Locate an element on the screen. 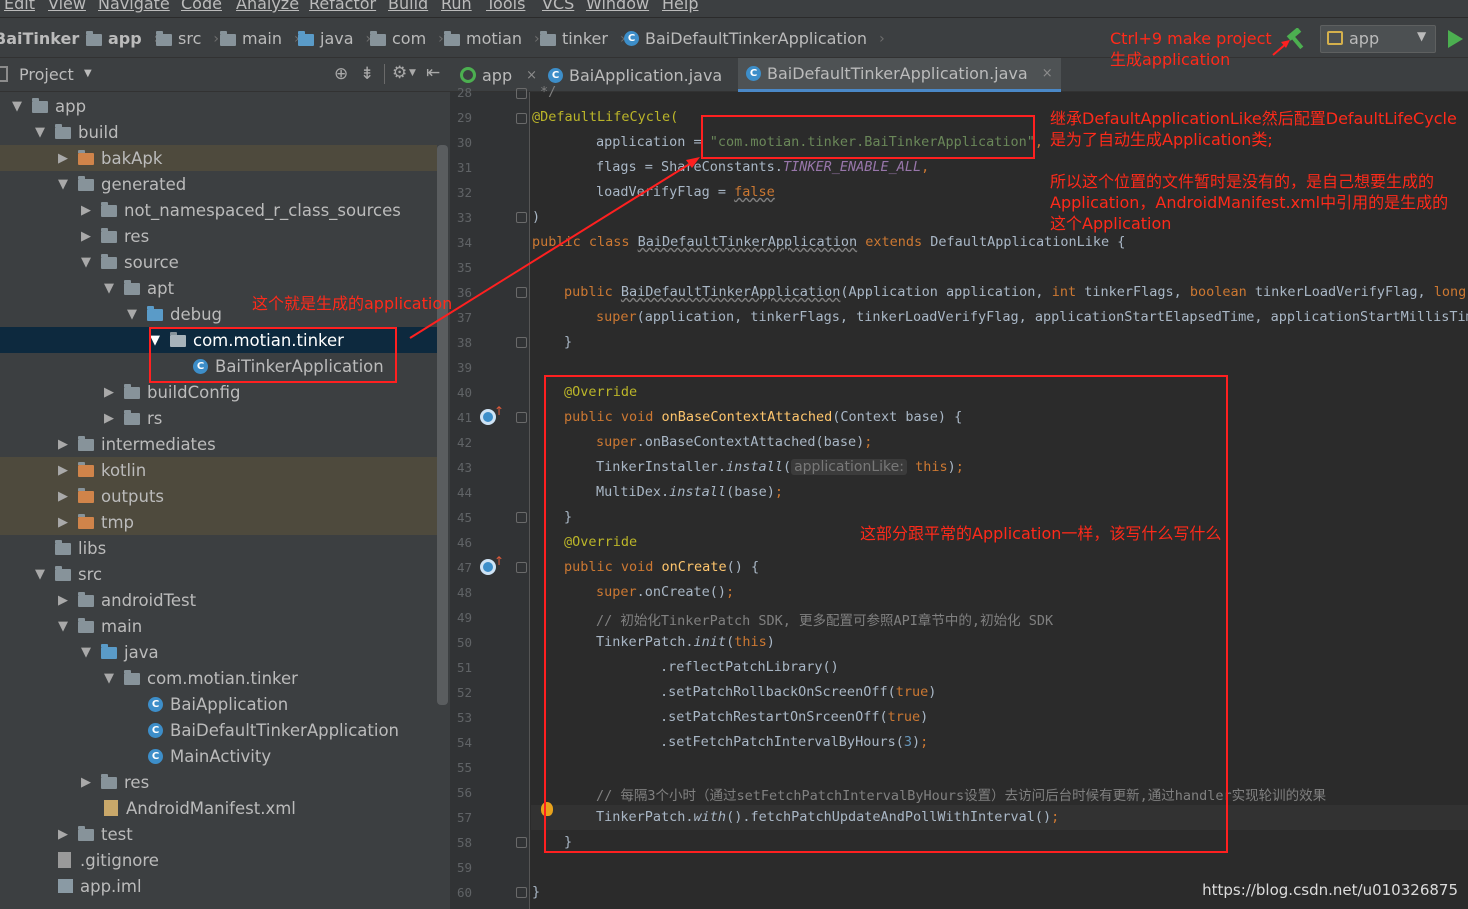 Image resolution: width=1468 pixels, height=909 pixels. annotation-make-project: Ctrl+9 make project 生成application is located at coordinates (1191, 49).